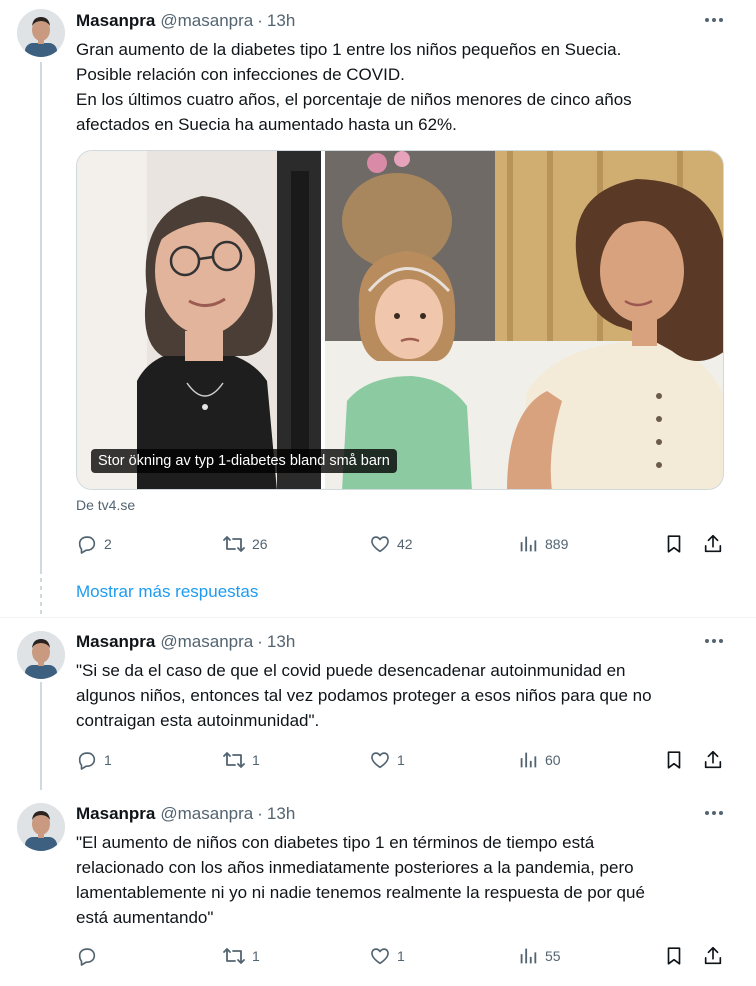  I want to click on views-count: 55, so click(553, 956).